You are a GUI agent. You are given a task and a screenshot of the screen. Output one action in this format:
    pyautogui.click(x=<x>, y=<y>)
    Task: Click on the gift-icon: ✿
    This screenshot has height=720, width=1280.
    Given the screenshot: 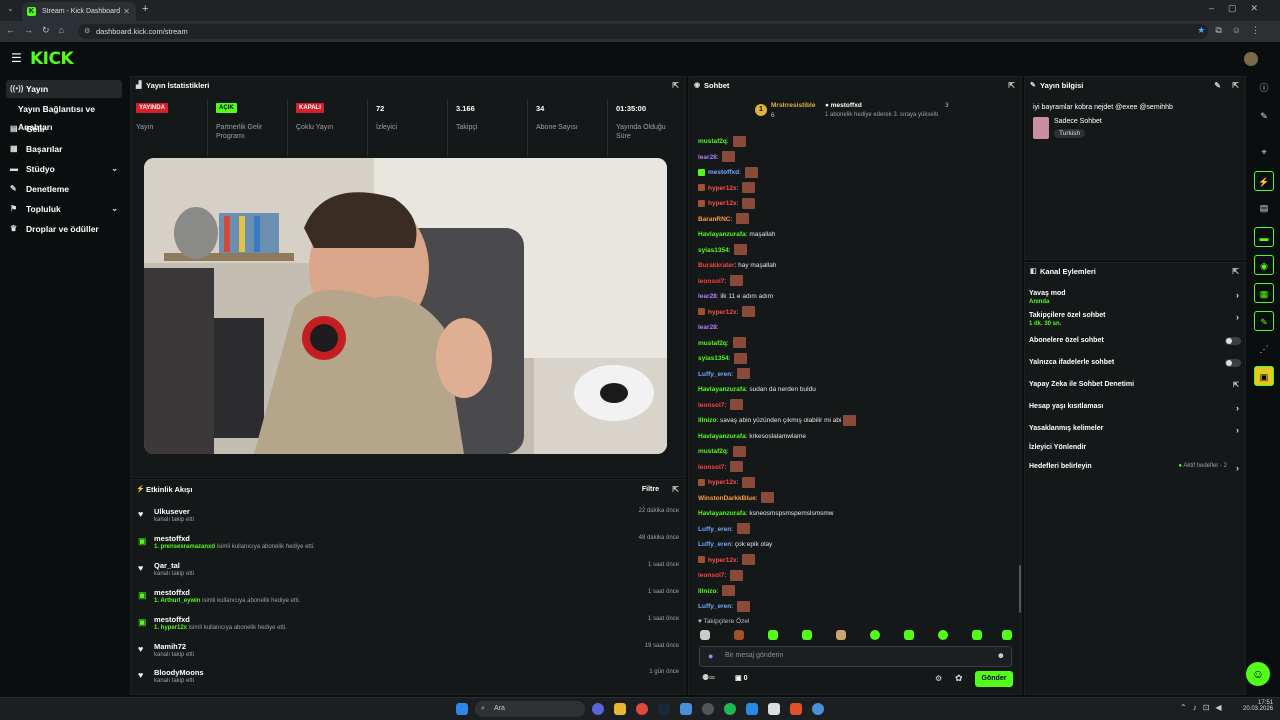 What is the action you would take?
    pyautogui.click(x=959, y=678)
    